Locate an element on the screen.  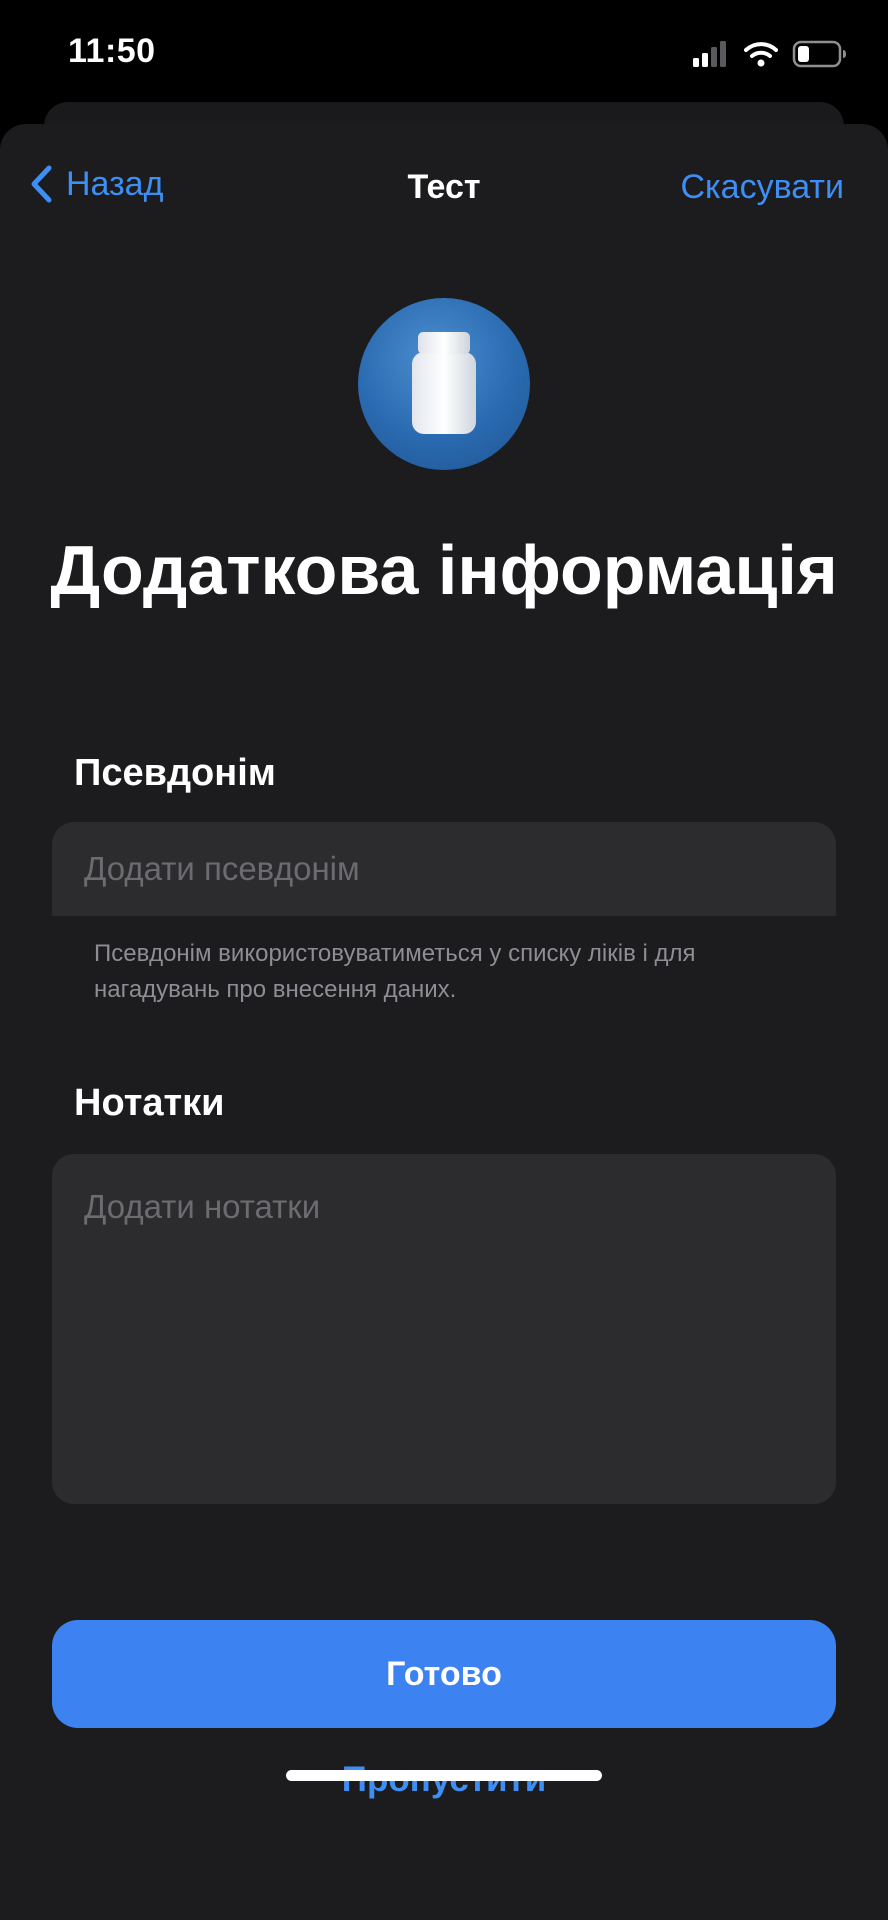
page-title: Додаткова інформація is located at coordinates (444, 570).